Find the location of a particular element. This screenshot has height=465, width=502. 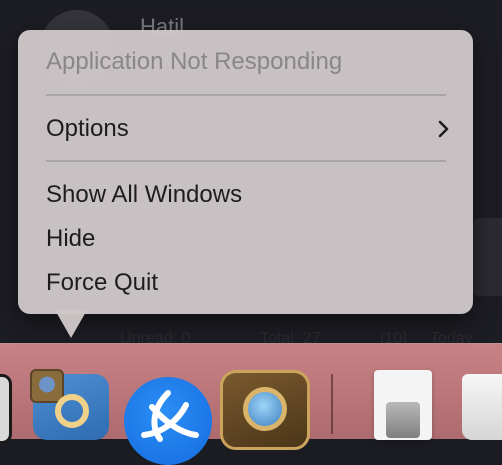

disk-utility-icon is located at coordinates (403, 405).